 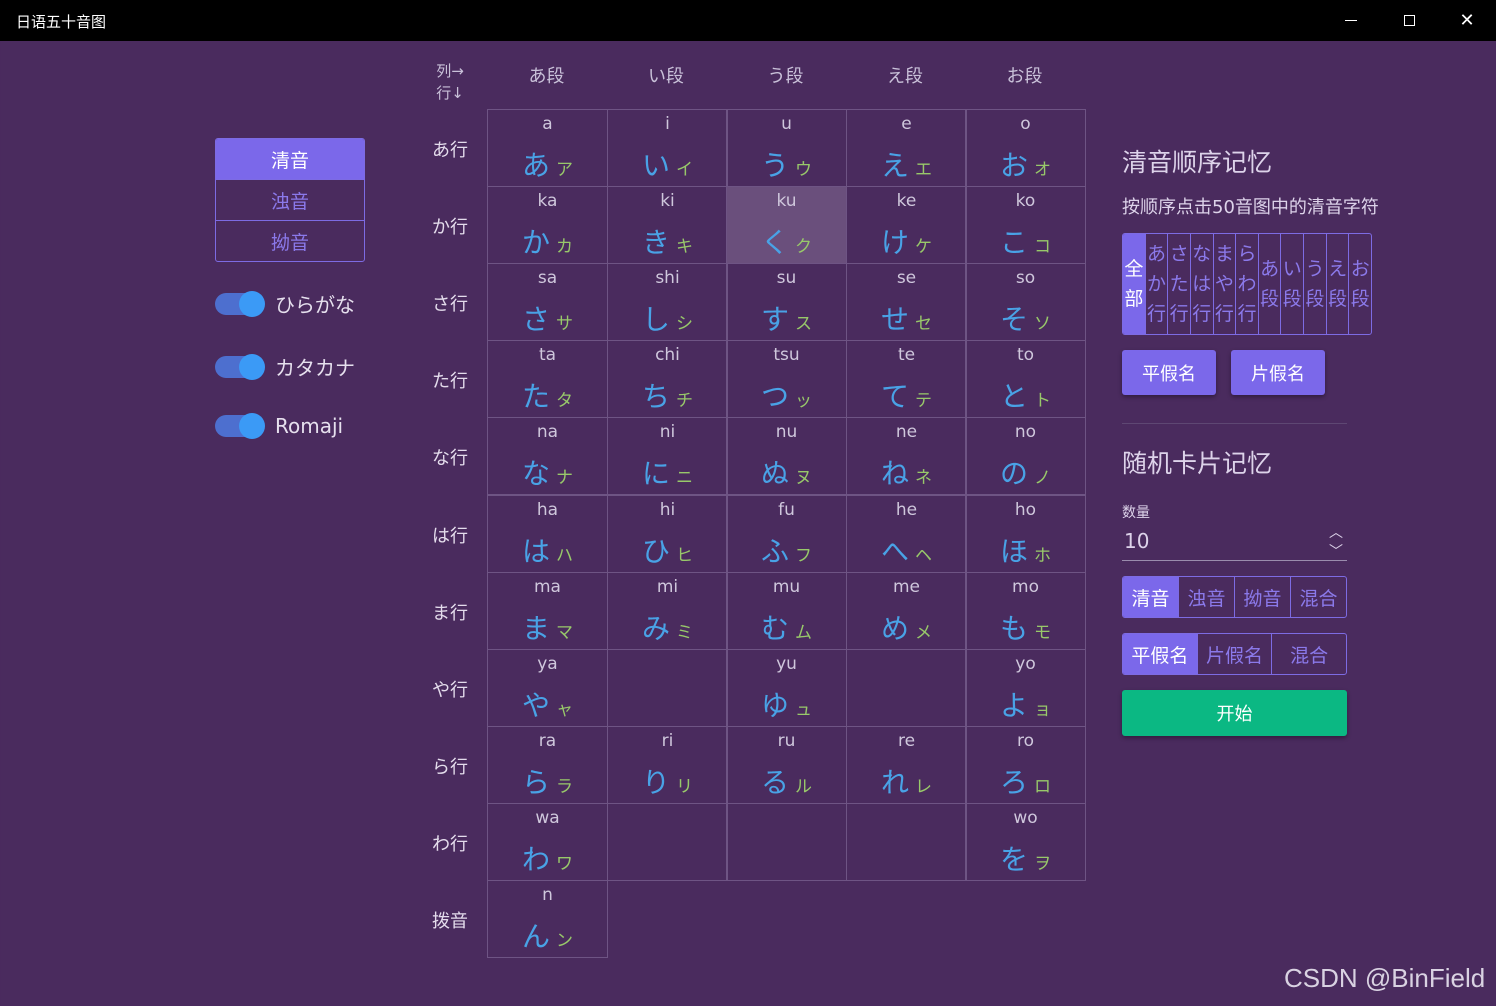 I want to click on kana-cell-mu: mu むム, so click(x=786, y=611).